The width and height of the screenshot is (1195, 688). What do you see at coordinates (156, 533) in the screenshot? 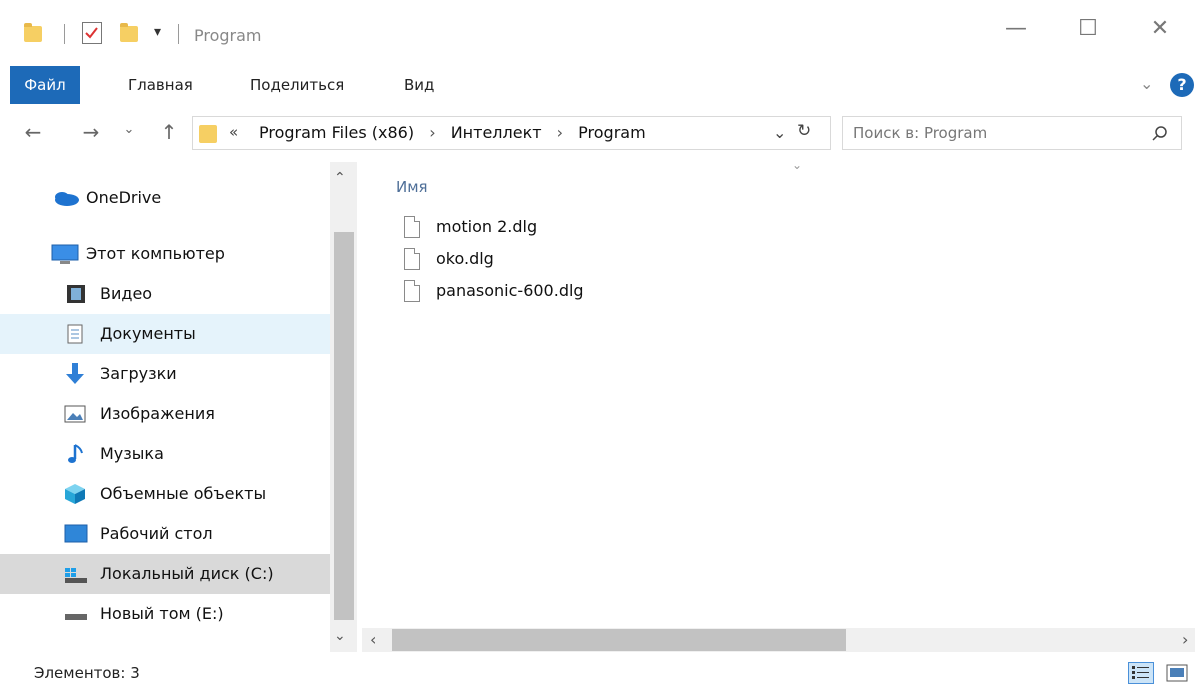
I see `sidebar-item-label: Рабочий стол` at bounding box center [156, 533].